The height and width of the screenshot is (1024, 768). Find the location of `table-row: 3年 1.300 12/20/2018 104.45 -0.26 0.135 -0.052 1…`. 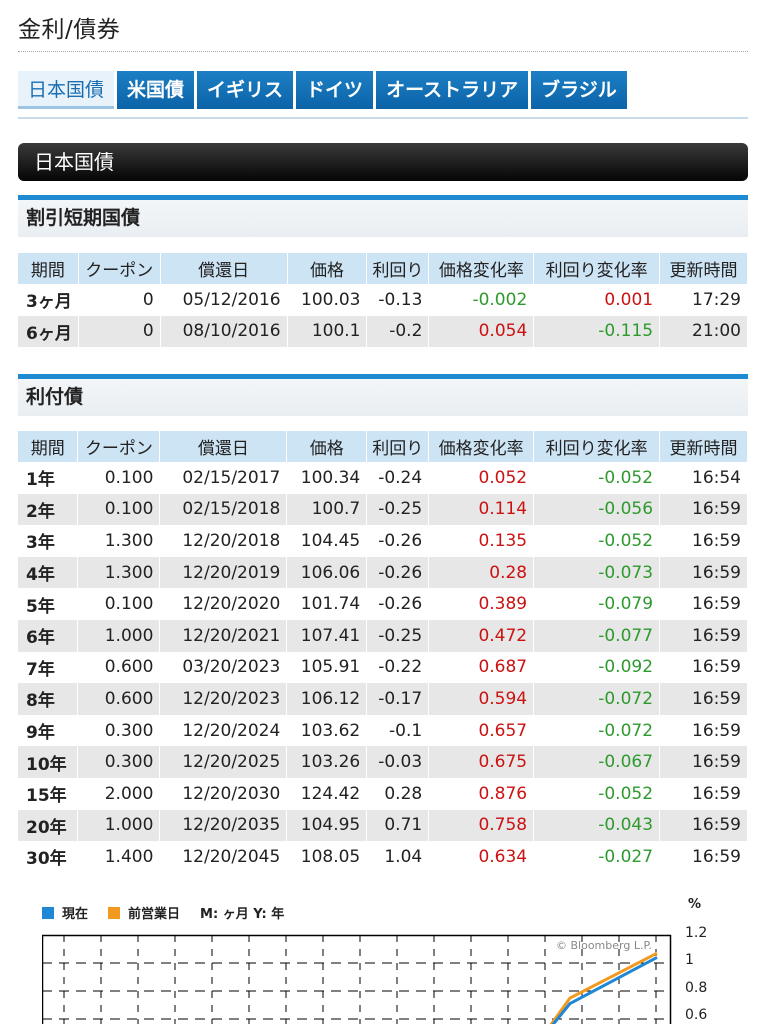

table-row: 3年 1.300 12/20/2018 104.45 -0.26 0.135 -0.052 1… is located at coordinates (383, 541).